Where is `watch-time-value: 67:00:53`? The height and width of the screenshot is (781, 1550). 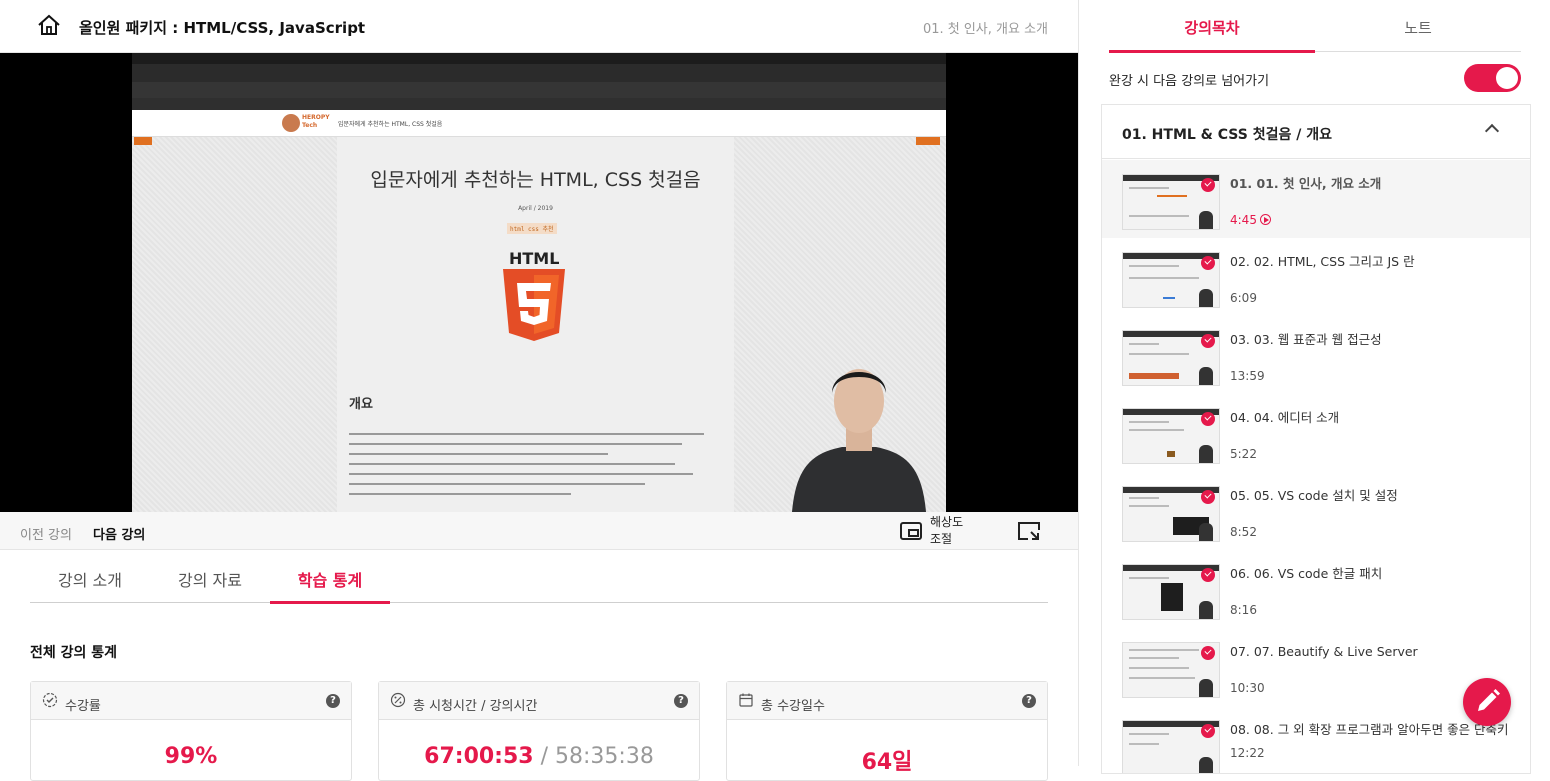 watch-time-value: 67:00:53 is located at coordinates (479, 756).